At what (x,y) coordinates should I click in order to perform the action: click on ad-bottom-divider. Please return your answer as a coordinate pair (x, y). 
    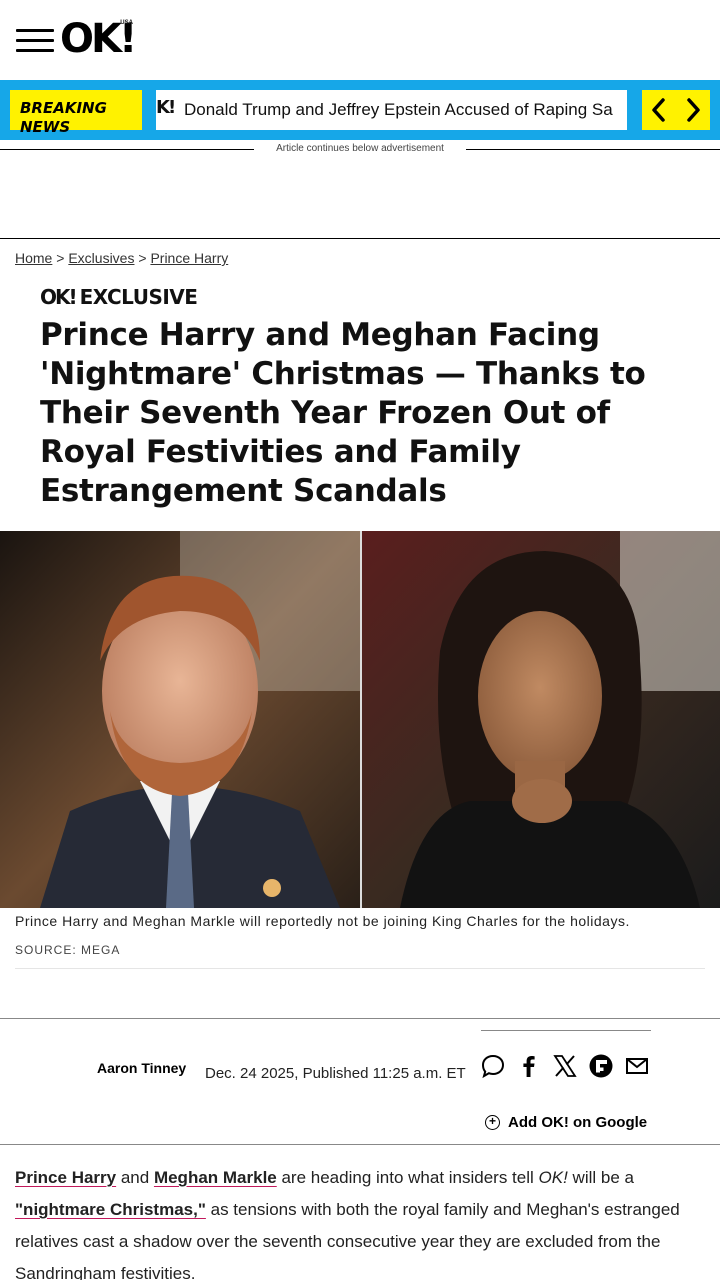
    Looking at the image, I should click on (360, 238).